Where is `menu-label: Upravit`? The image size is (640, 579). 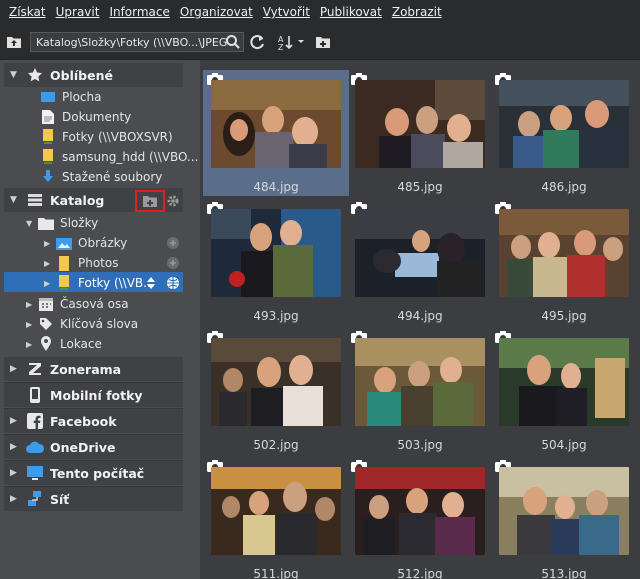 menu-label: Upravit is located at coordinates (77, 12).